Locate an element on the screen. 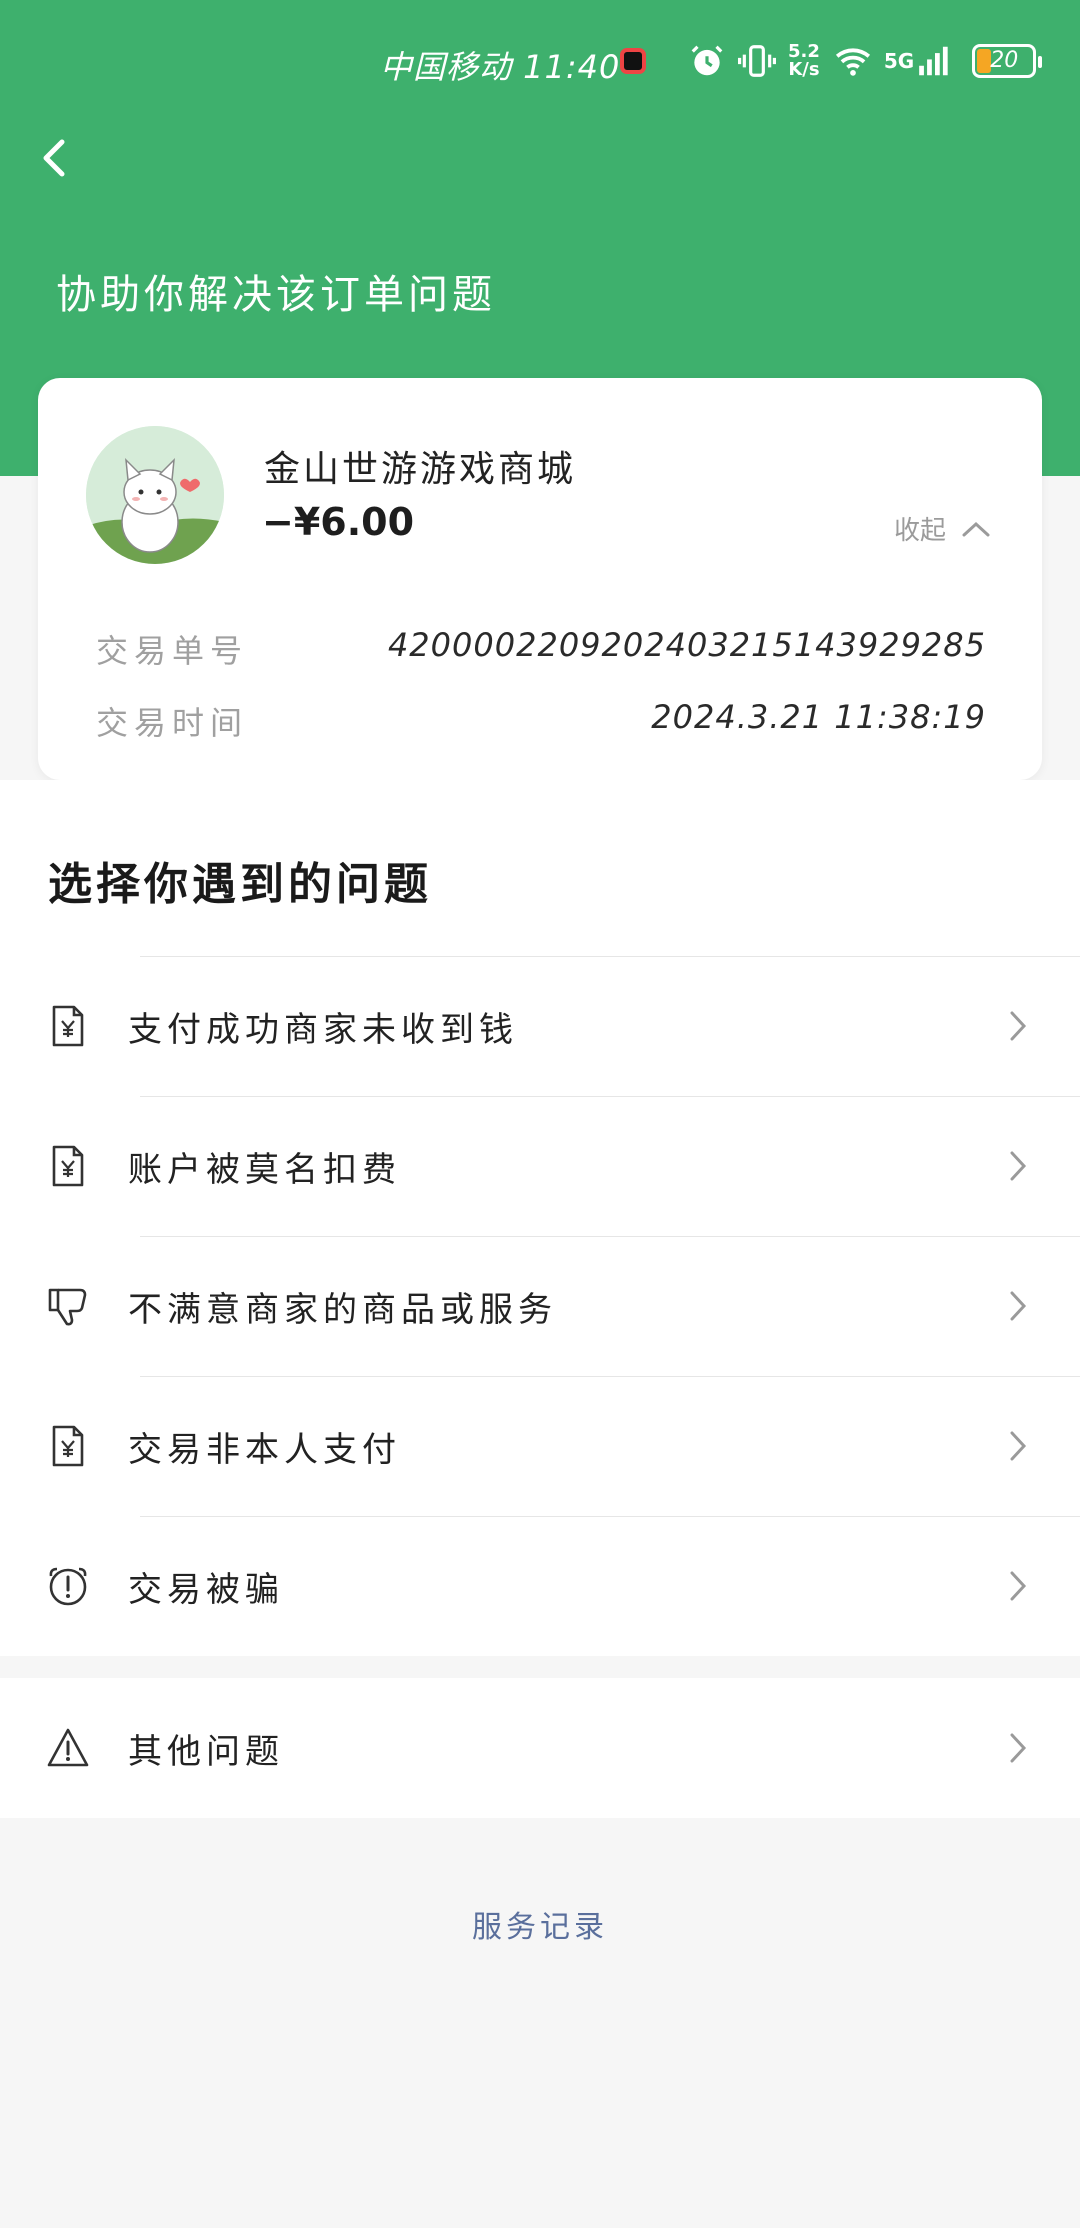 The image size is (1080, 2228). page-title: 协助你解决该订单问题 is located at coordinates (276, 295).